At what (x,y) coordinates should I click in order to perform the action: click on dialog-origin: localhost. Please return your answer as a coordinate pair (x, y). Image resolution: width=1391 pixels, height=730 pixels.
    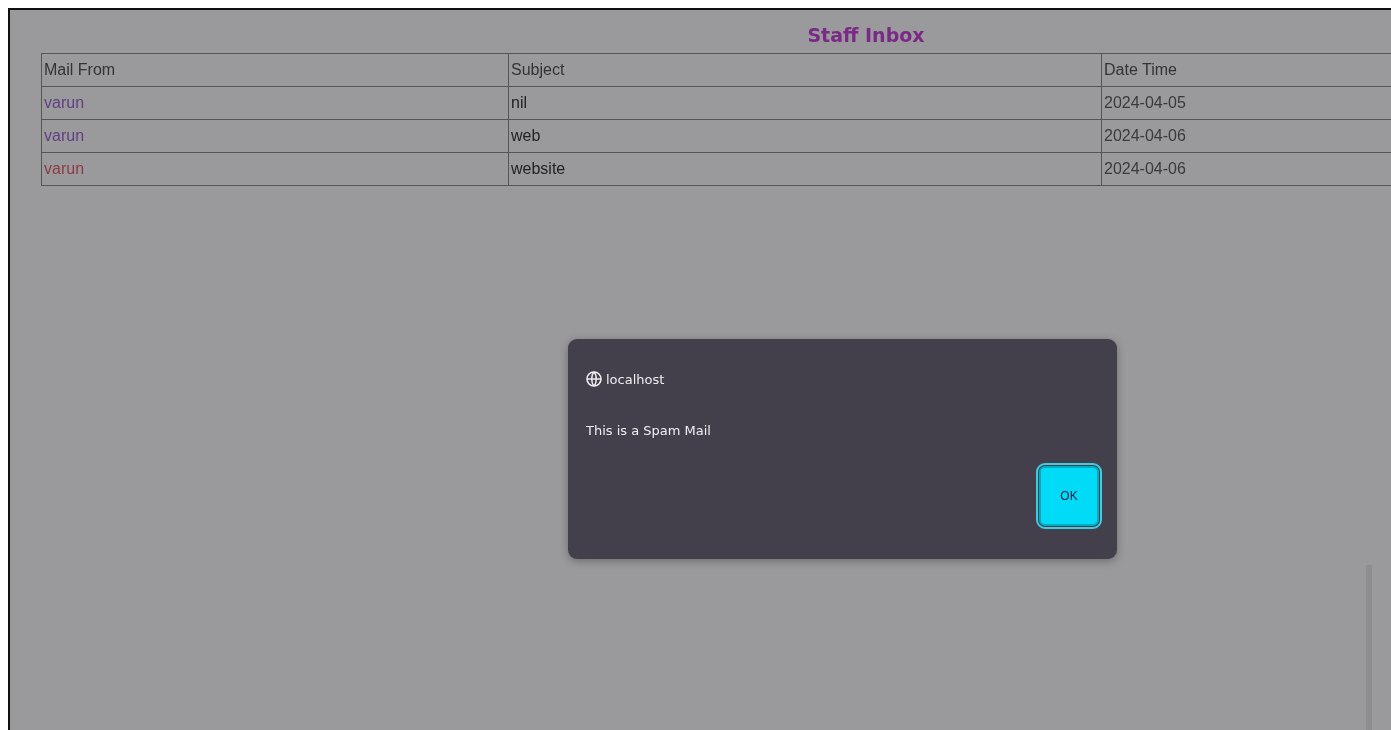
    Looking at the image, I should click on (635, 379).